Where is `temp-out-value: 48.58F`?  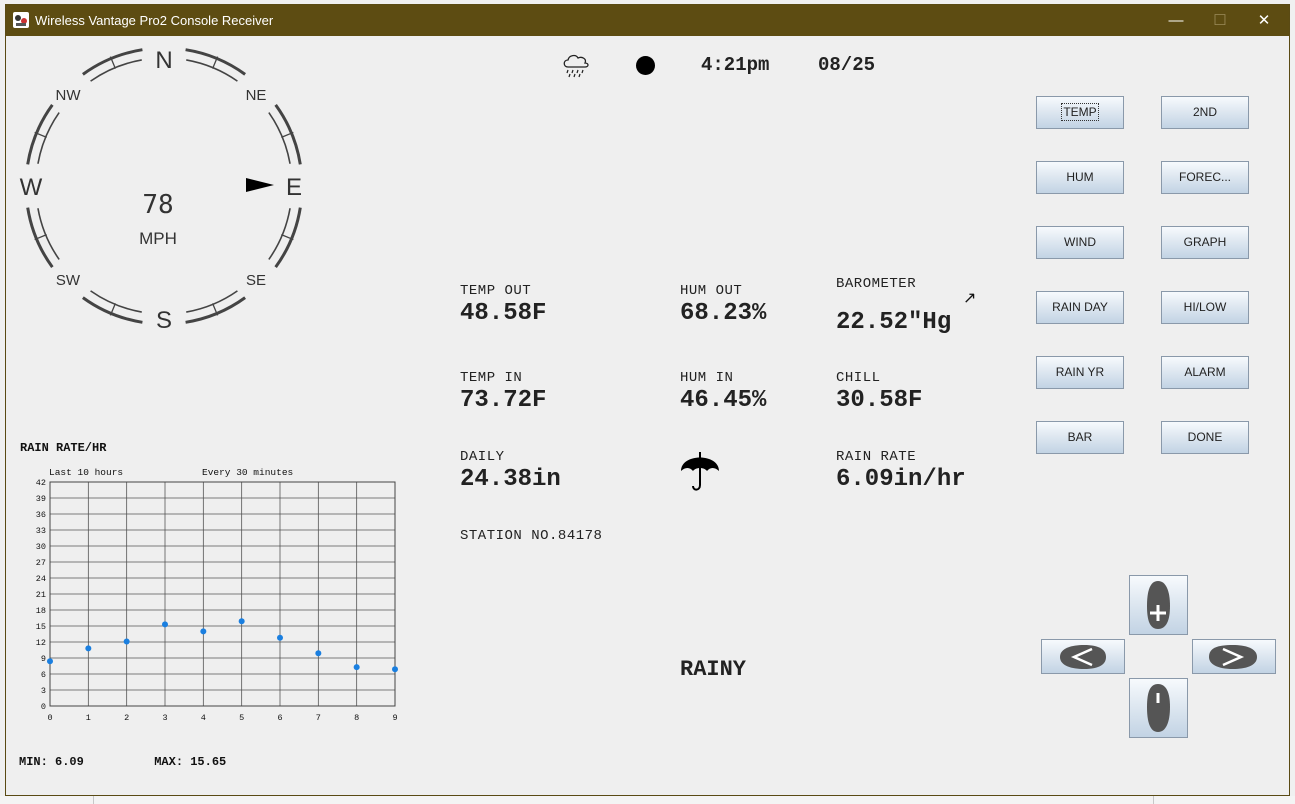
temp-out-value: 48.58F is located at coordinates (503, 313).